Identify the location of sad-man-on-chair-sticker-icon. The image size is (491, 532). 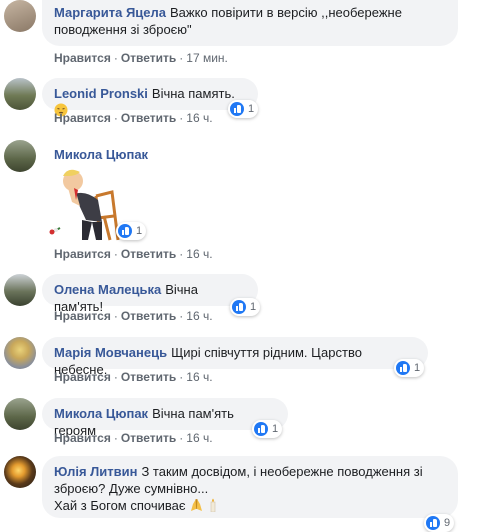
(84, 204).